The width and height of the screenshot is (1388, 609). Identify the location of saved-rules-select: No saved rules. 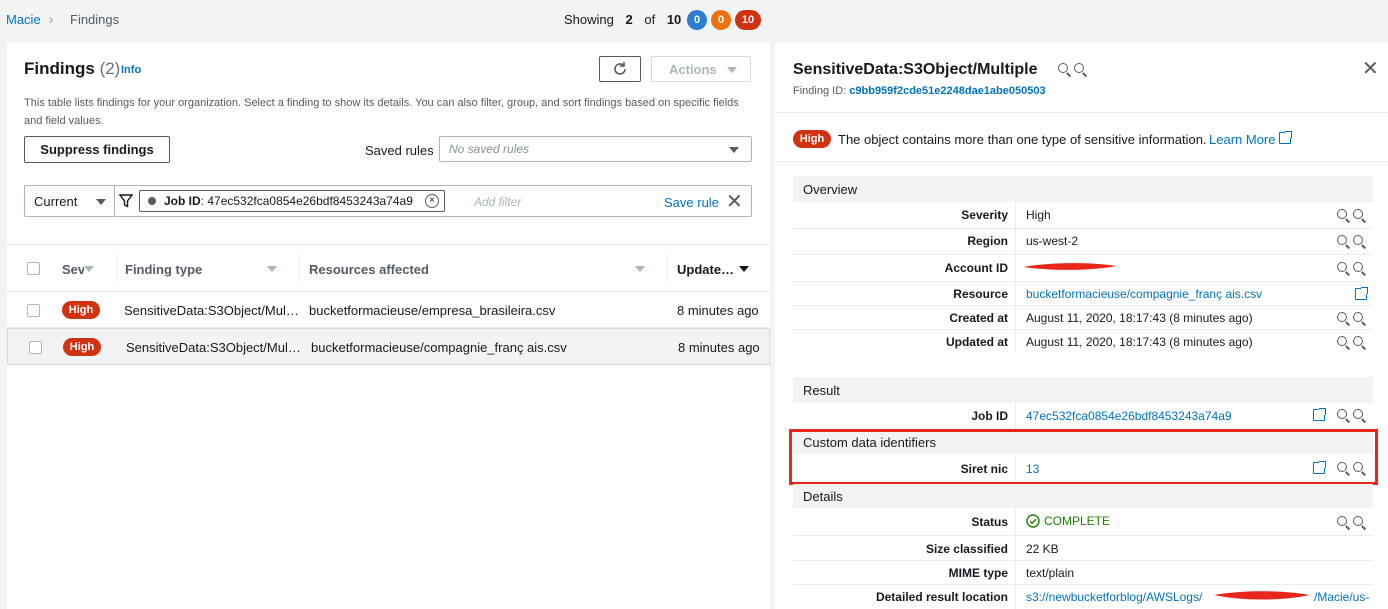
(595, 149).